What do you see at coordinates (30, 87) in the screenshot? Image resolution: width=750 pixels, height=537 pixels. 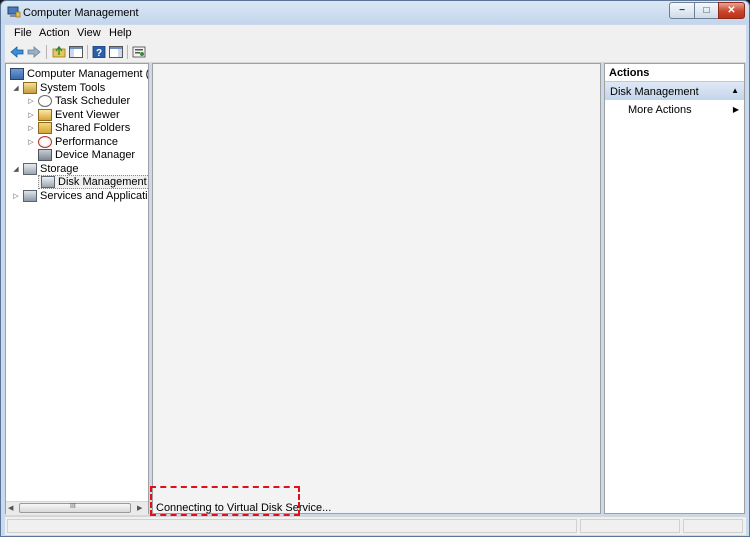 I see `system-tools-icon` at bounding box center [30, 87].